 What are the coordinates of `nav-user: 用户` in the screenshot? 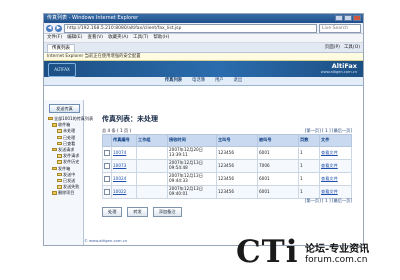 It's located at (219, 81).